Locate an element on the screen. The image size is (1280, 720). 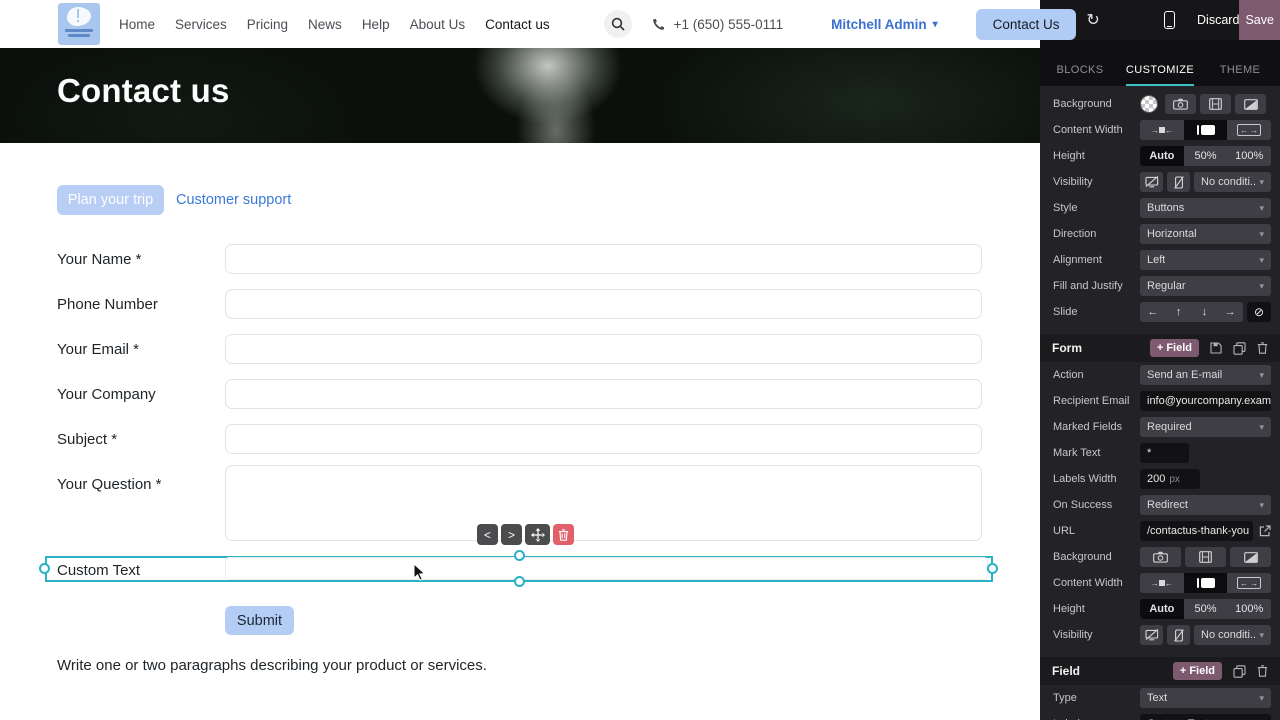
nav-item-services: Services is located at coordinates (201, 24).